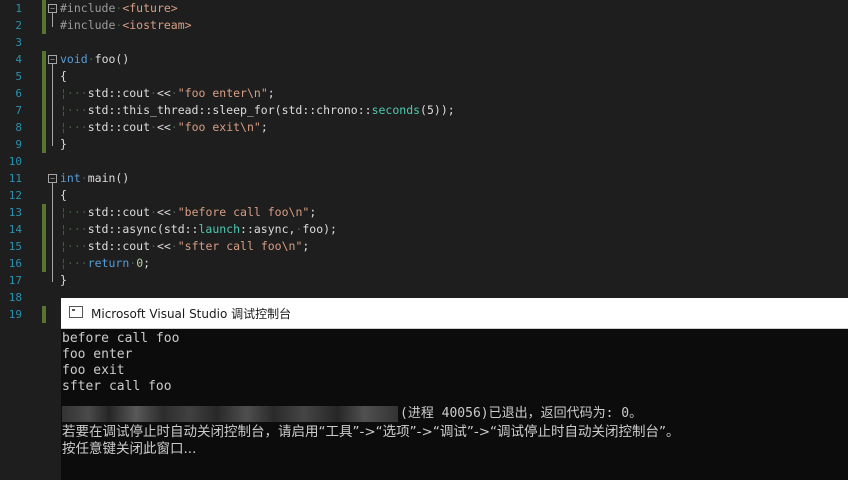 Image resolution: width=848 pixels, height=480 pixels. Describe the element at coordinates (222, 93) in the screenshot. I see `code-token: "foo enter\n"` at that location.